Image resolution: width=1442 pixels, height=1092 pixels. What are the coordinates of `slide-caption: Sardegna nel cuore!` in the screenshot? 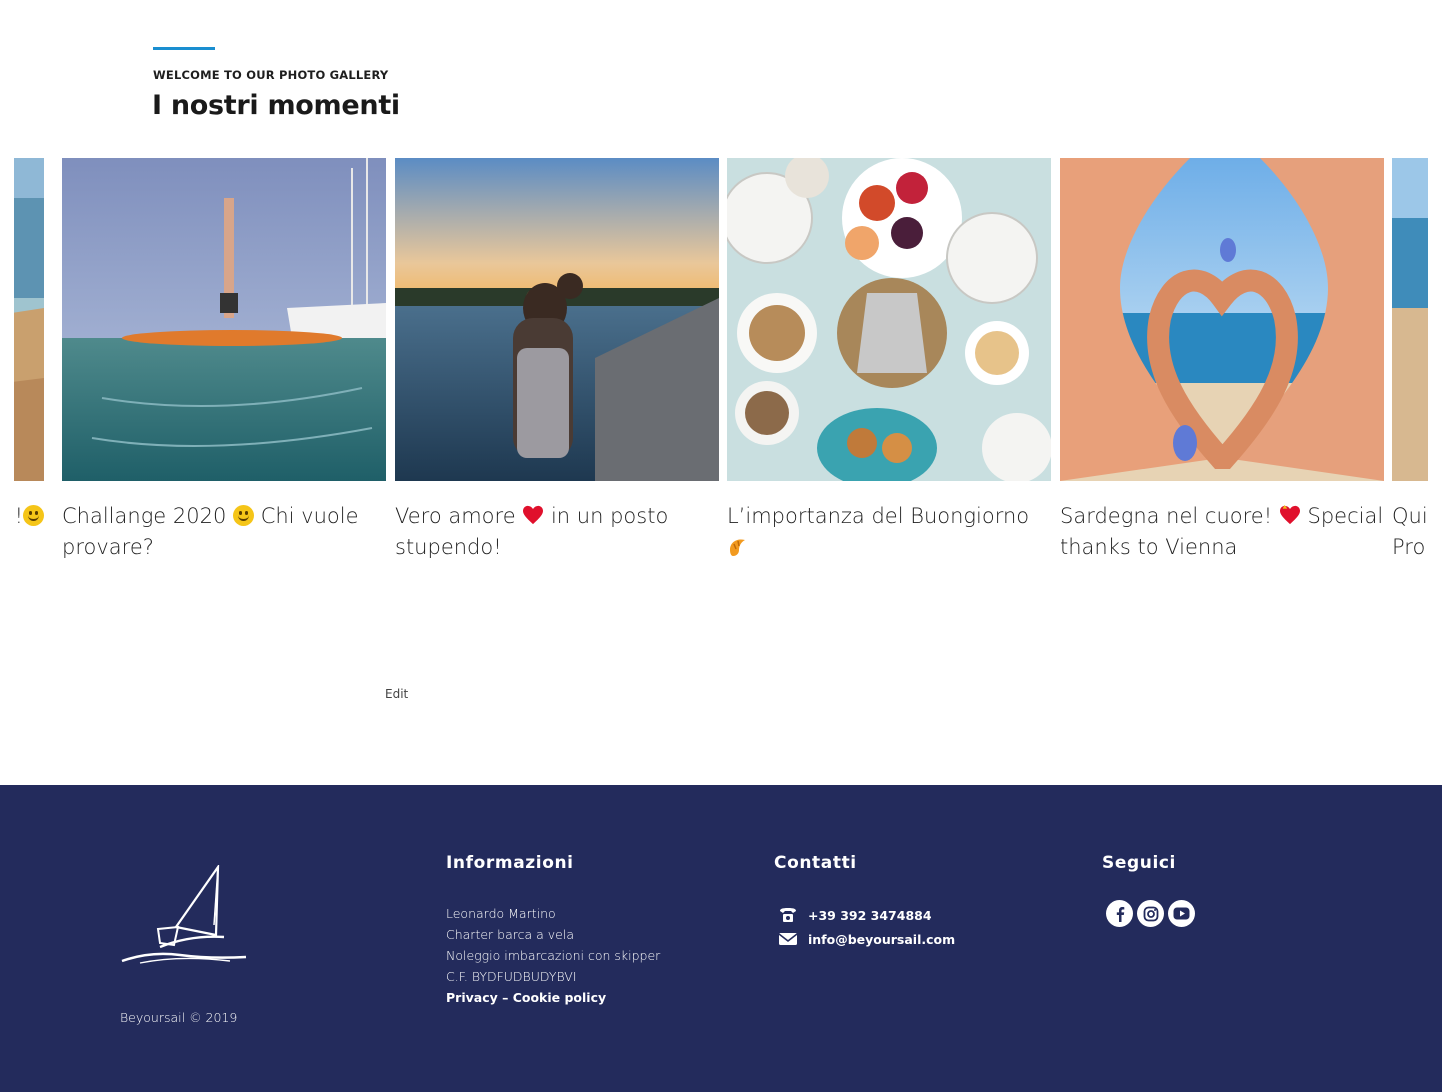 It's located at (1169, 516).